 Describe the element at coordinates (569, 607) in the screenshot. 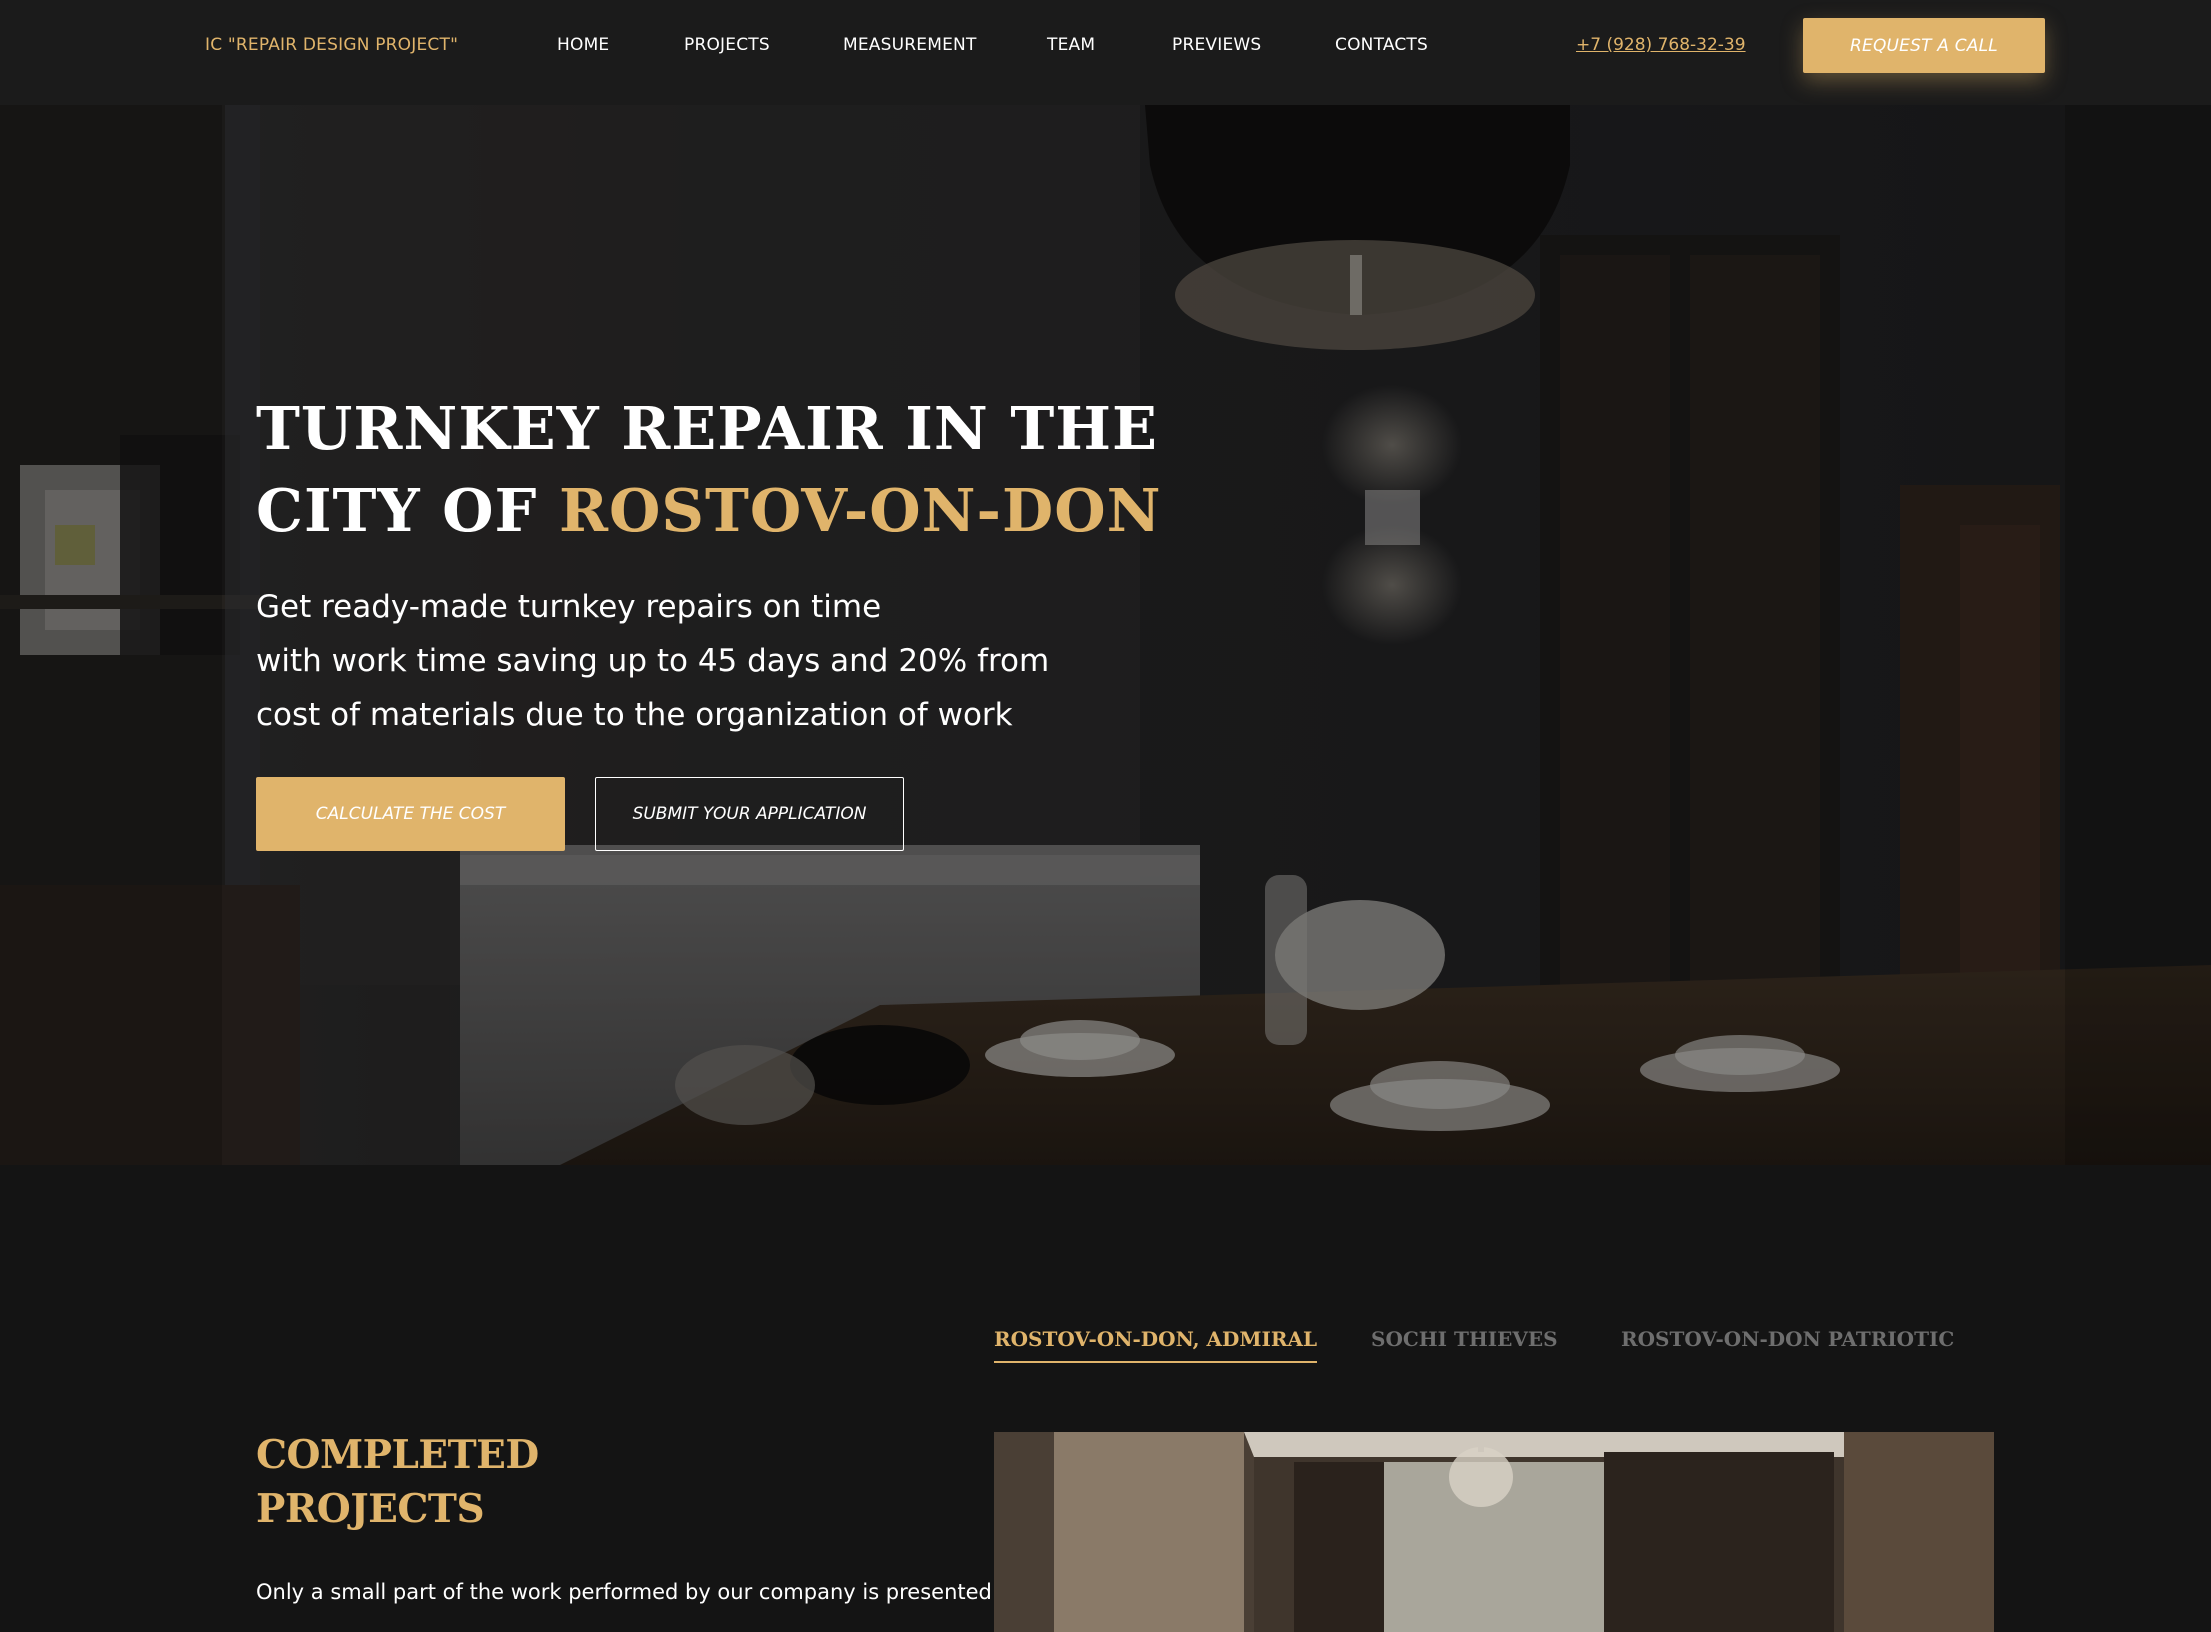

I see `hero-subtitle-line: Get ready-made turnkey repairs on time` at that location.